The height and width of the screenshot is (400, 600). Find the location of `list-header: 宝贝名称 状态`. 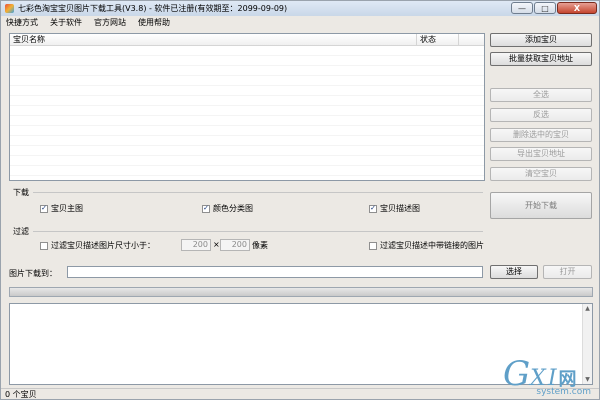

list-header: 宝贝名称 状态 is located at coordinates (247, 40).